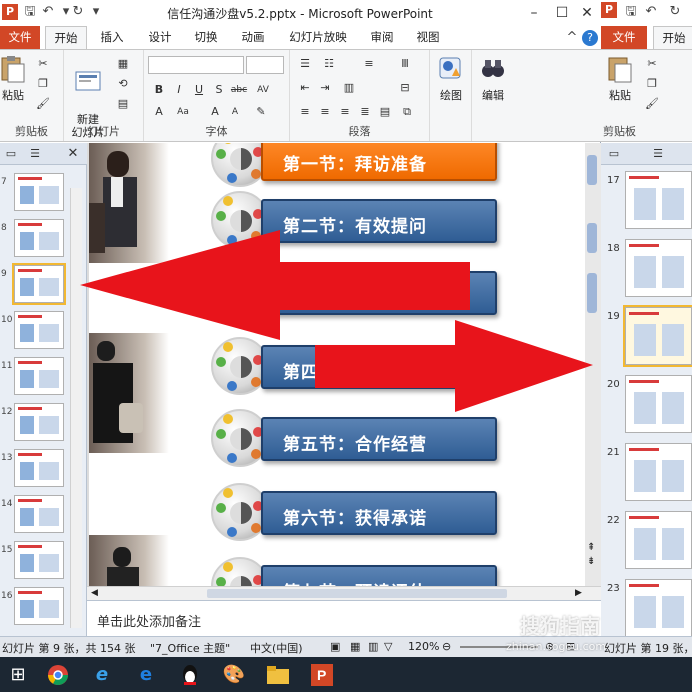  Describe the element at coordinates (614, 154) in the screenshot. I see `slides-tab-icon-2: ▭` at that location.